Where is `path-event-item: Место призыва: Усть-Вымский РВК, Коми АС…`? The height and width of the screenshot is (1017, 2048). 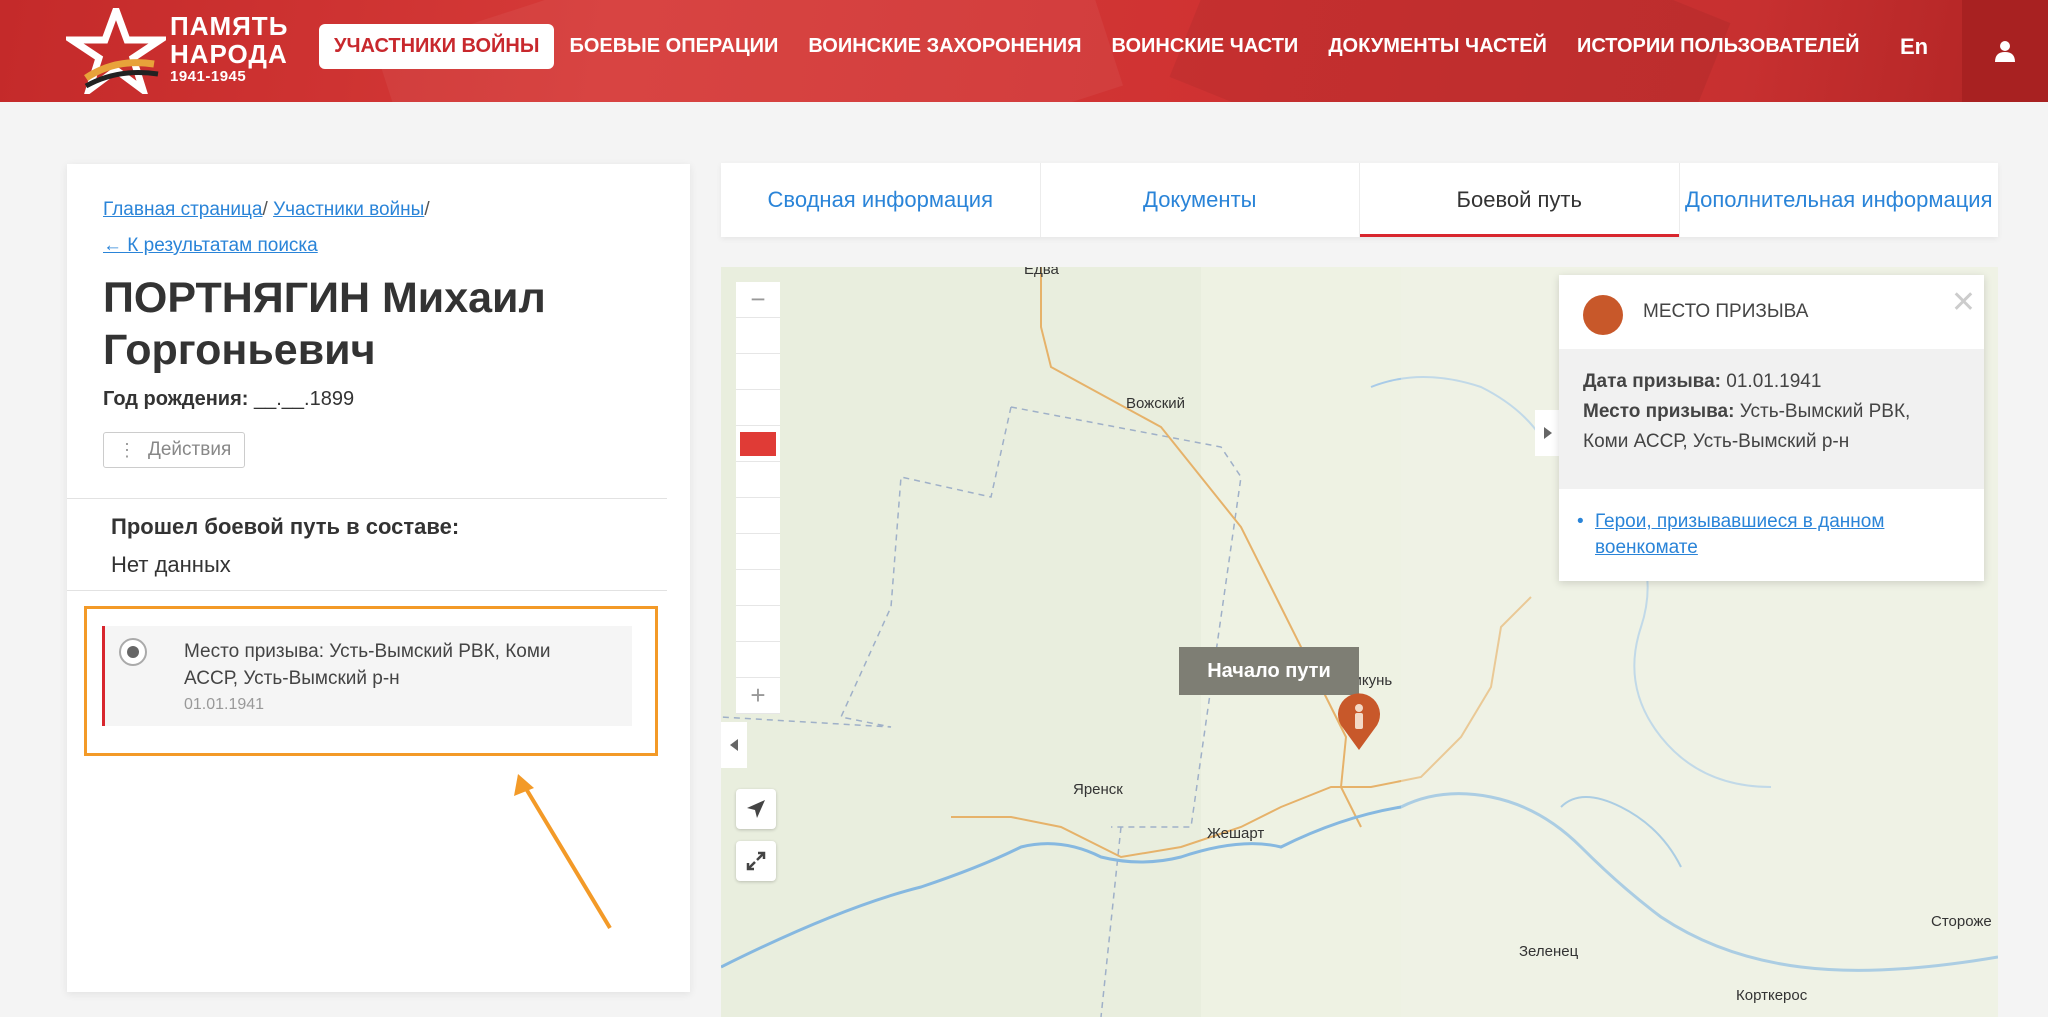
path-event-item: Место призыва: Усть-Вымский РВК, Коми АС… is located at coordinates (367, 676).